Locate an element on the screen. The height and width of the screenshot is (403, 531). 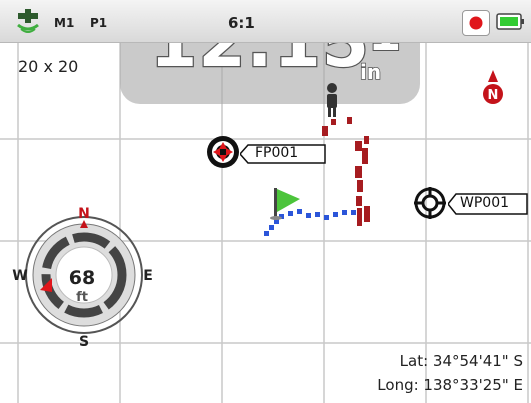
red-trail is located at coordinates (346, 171).